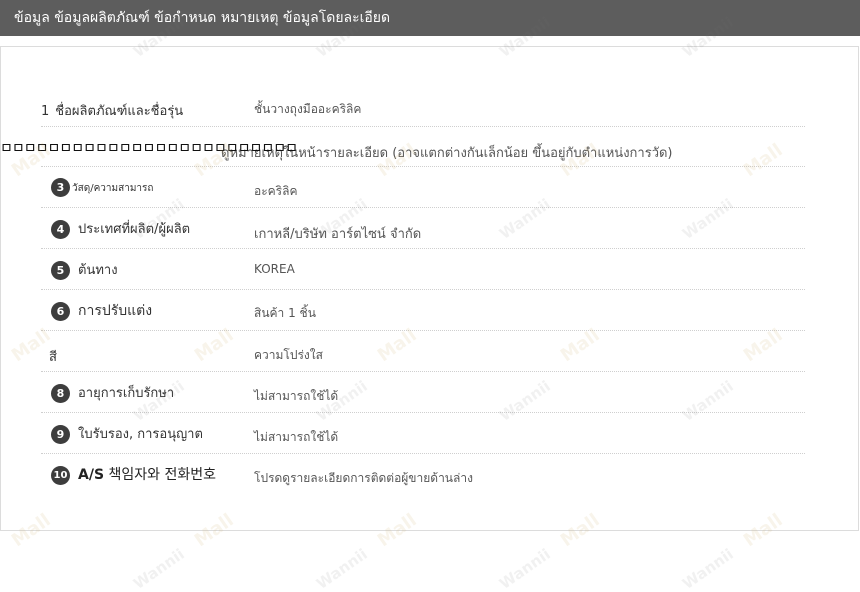  Describe the element at coordinates (423, 433) in the screenshot. I see `row-certification: 9 ใบรับรอง, การอนุญาต ไม่สามารถใช้ได้` at that location.